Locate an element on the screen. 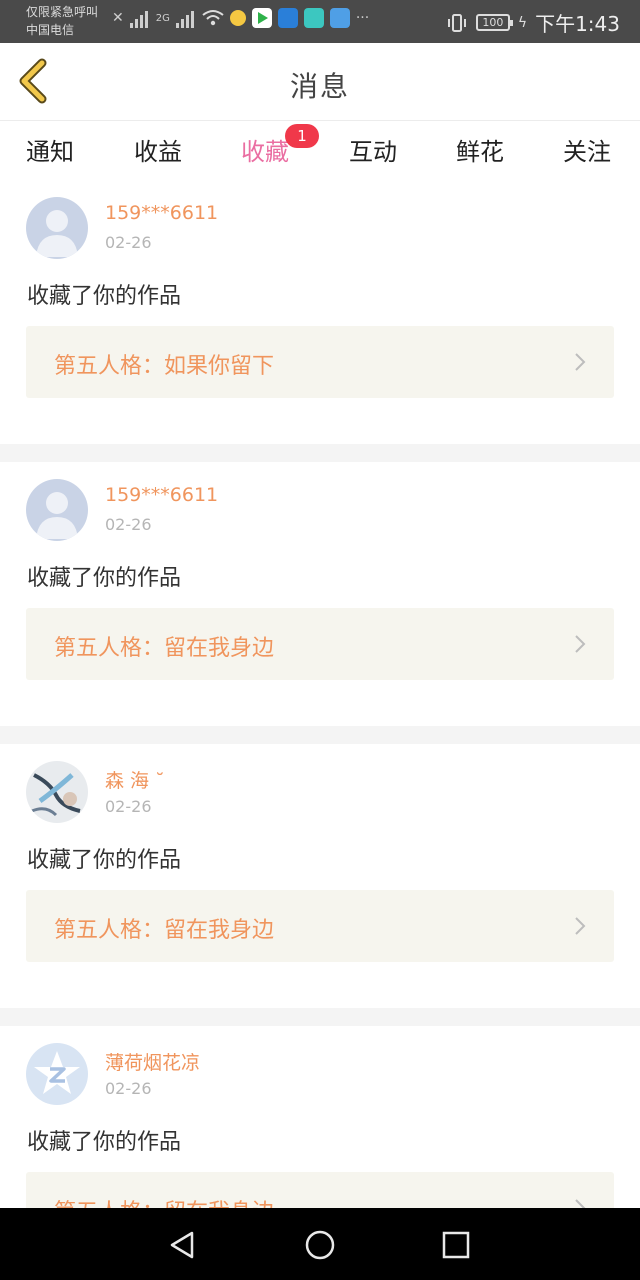 This screenshot has width=640, height=1280. signal-icon is located at coordinates (139, 18).